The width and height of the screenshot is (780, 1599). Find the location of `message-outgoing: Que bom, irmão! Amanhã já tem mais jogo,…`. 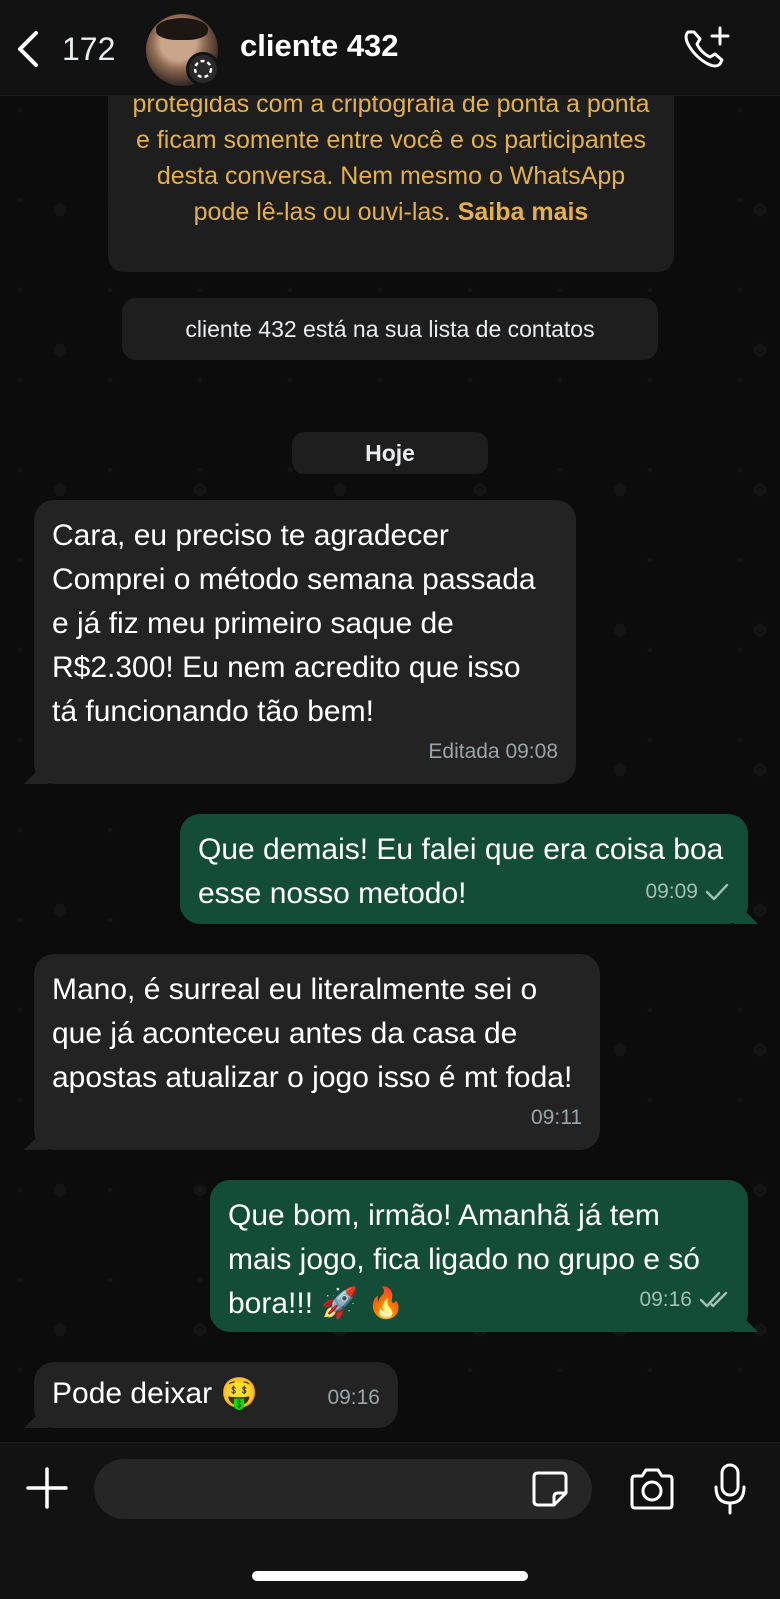

message-outgoing: Que bom, irmão! Amanhã já tem mais jogo,… is located at coordinates (479, 1256).